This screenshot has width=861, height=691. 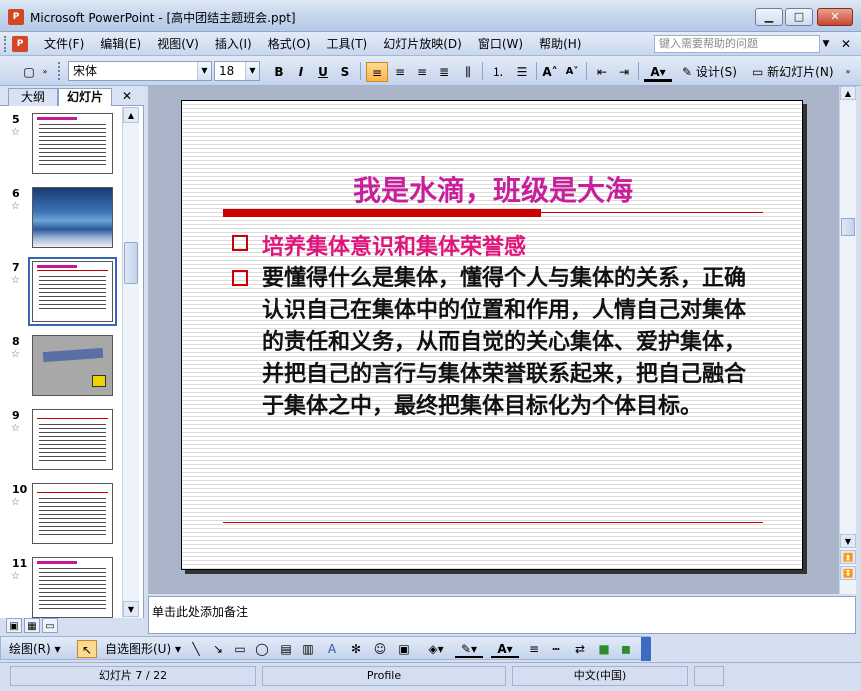 What do you see at coordinates (178, 44) in the screenshot?
I see `menu-view: 视图(V)` at bounding box center [178, 44].